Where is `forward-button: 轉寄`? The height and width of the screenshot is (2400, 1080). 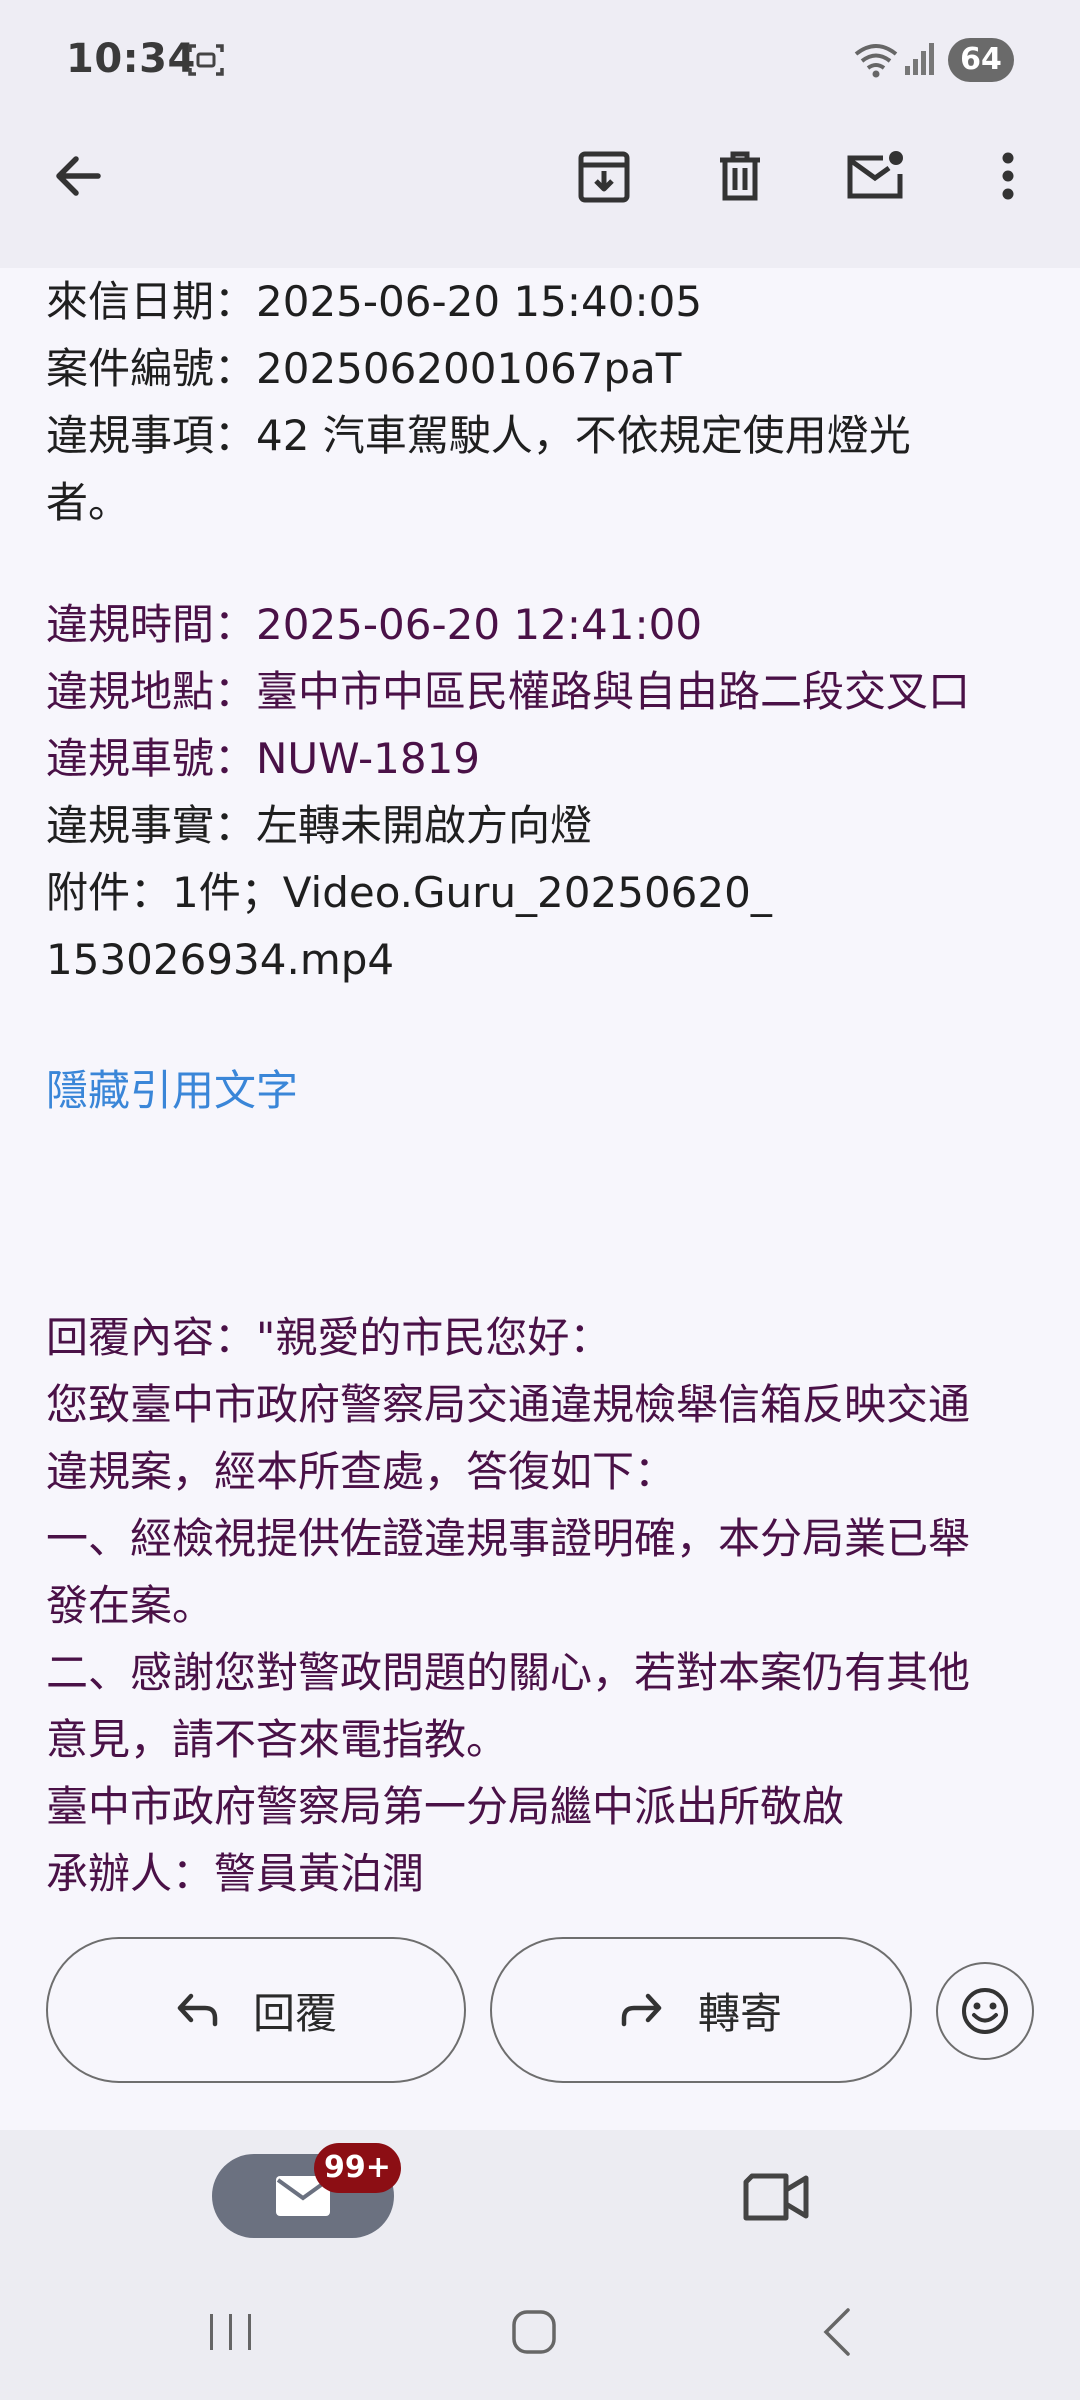
forward-button: 轉寄 is located at coordinates (701, 2010).